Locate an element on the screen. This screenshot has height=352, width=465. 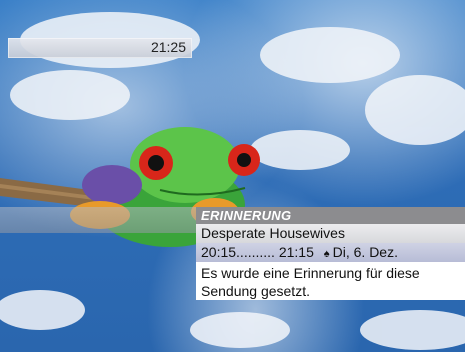
reminder-end-time: 21:15 is located at coordinates (296, 252).